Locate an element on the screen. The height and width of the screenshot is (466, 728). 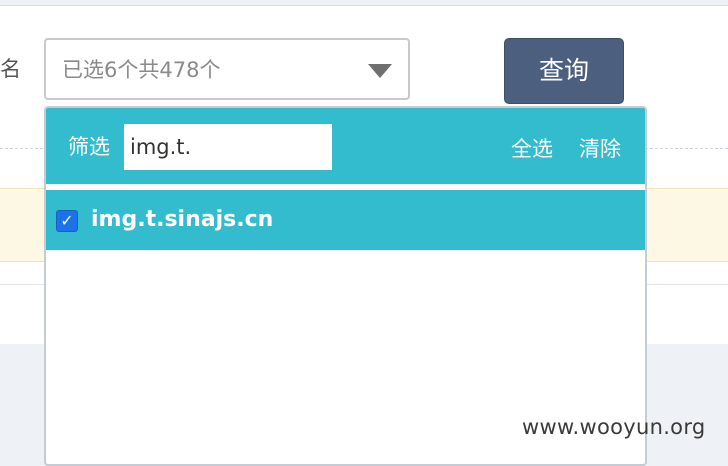
select-all-link: 全选 is located at coordinates (532, 149).